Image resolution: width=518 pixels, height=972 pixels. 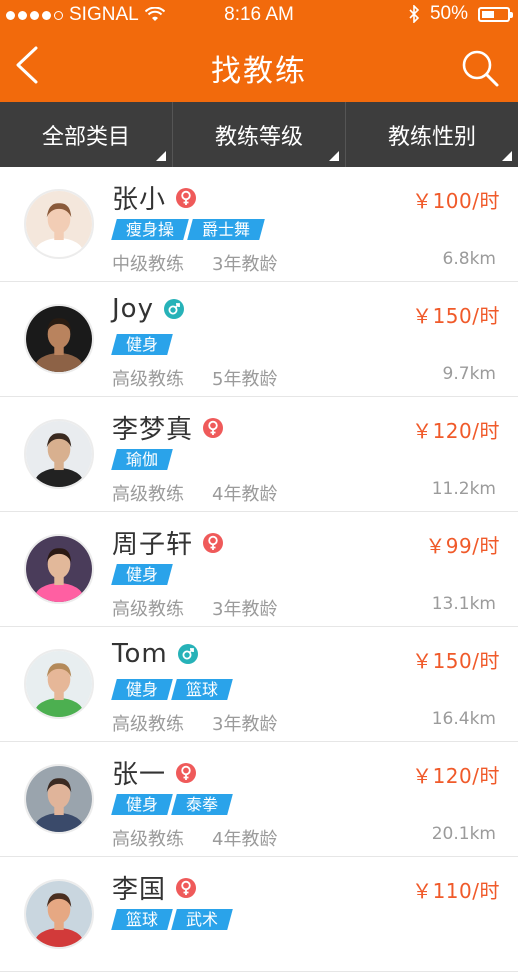 I want to click on filter-level: 教练等级, so click(x=258, y=134).